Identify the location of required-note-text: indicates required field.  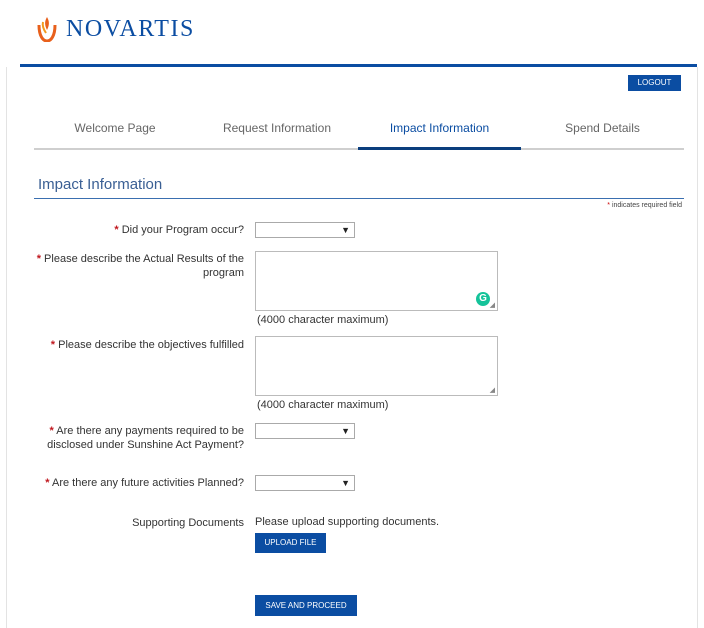
(646, 205).